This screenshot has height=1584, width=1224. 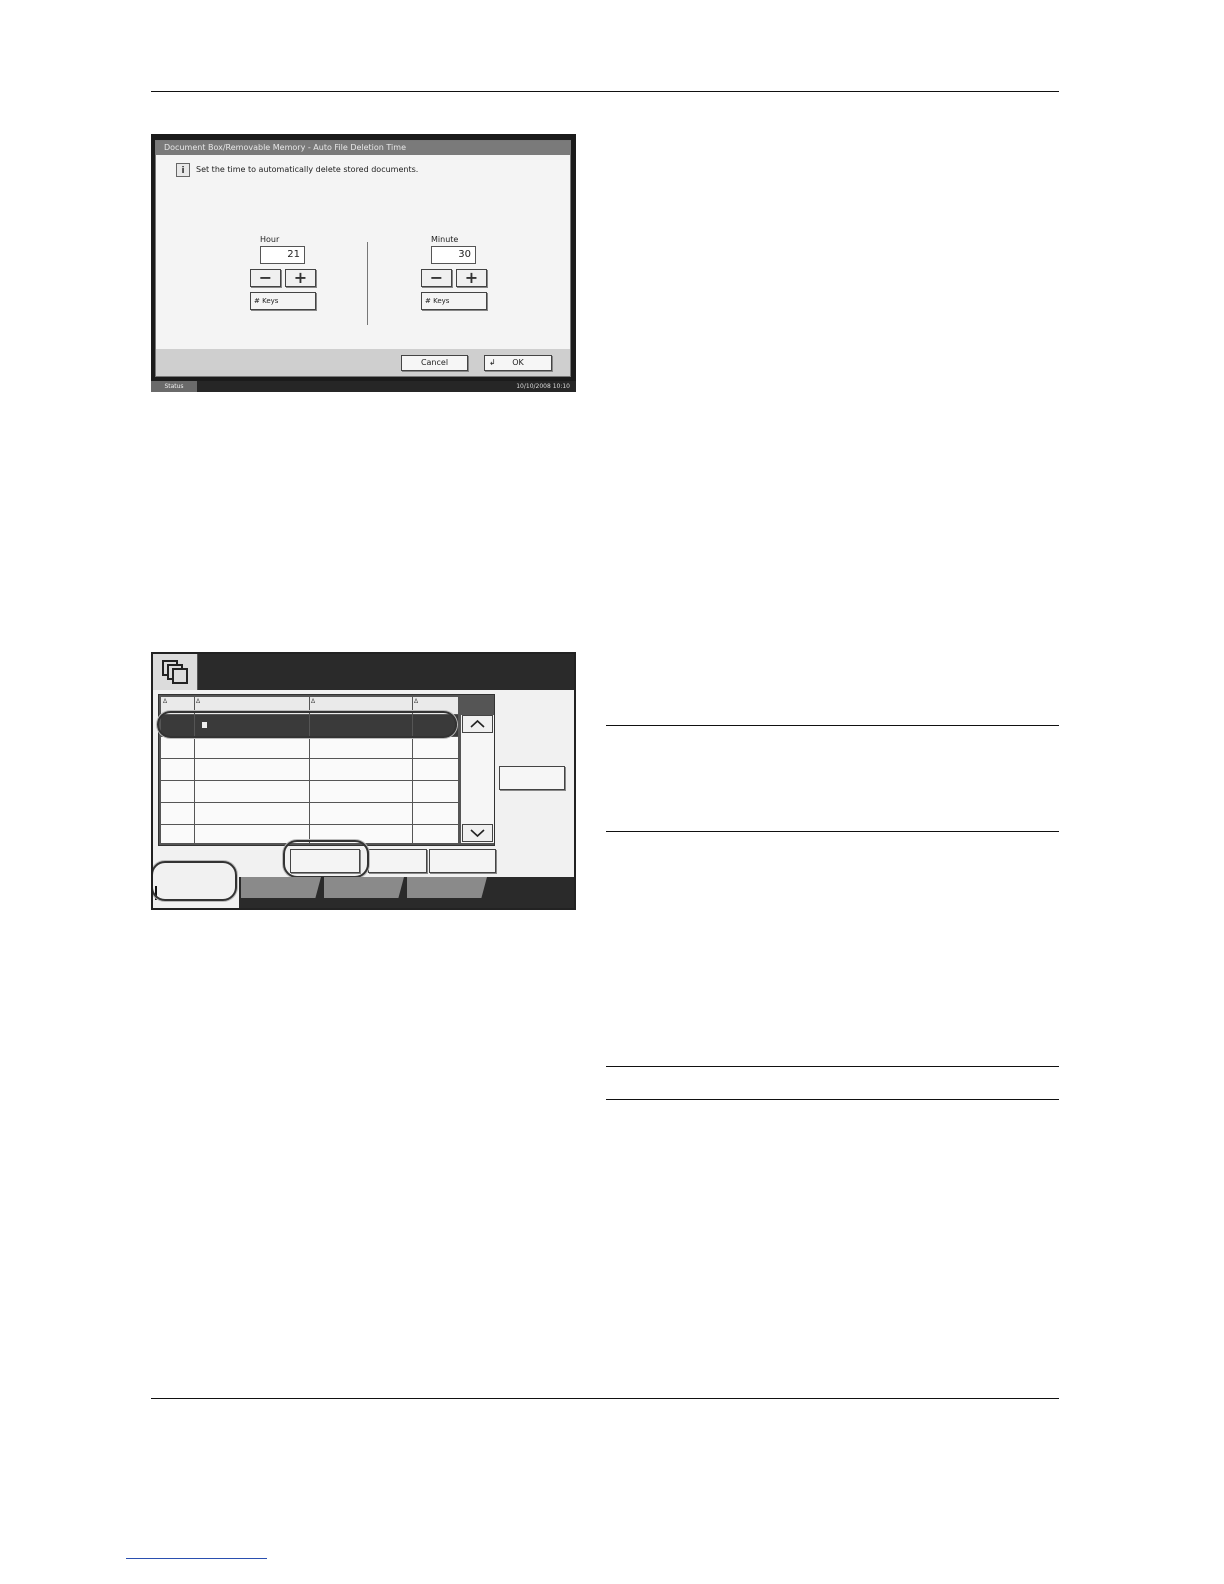 What do you see at coordinates (282, 255) in the screenshot?
I see `hour-value: 21` at bounding box center [282, 255].